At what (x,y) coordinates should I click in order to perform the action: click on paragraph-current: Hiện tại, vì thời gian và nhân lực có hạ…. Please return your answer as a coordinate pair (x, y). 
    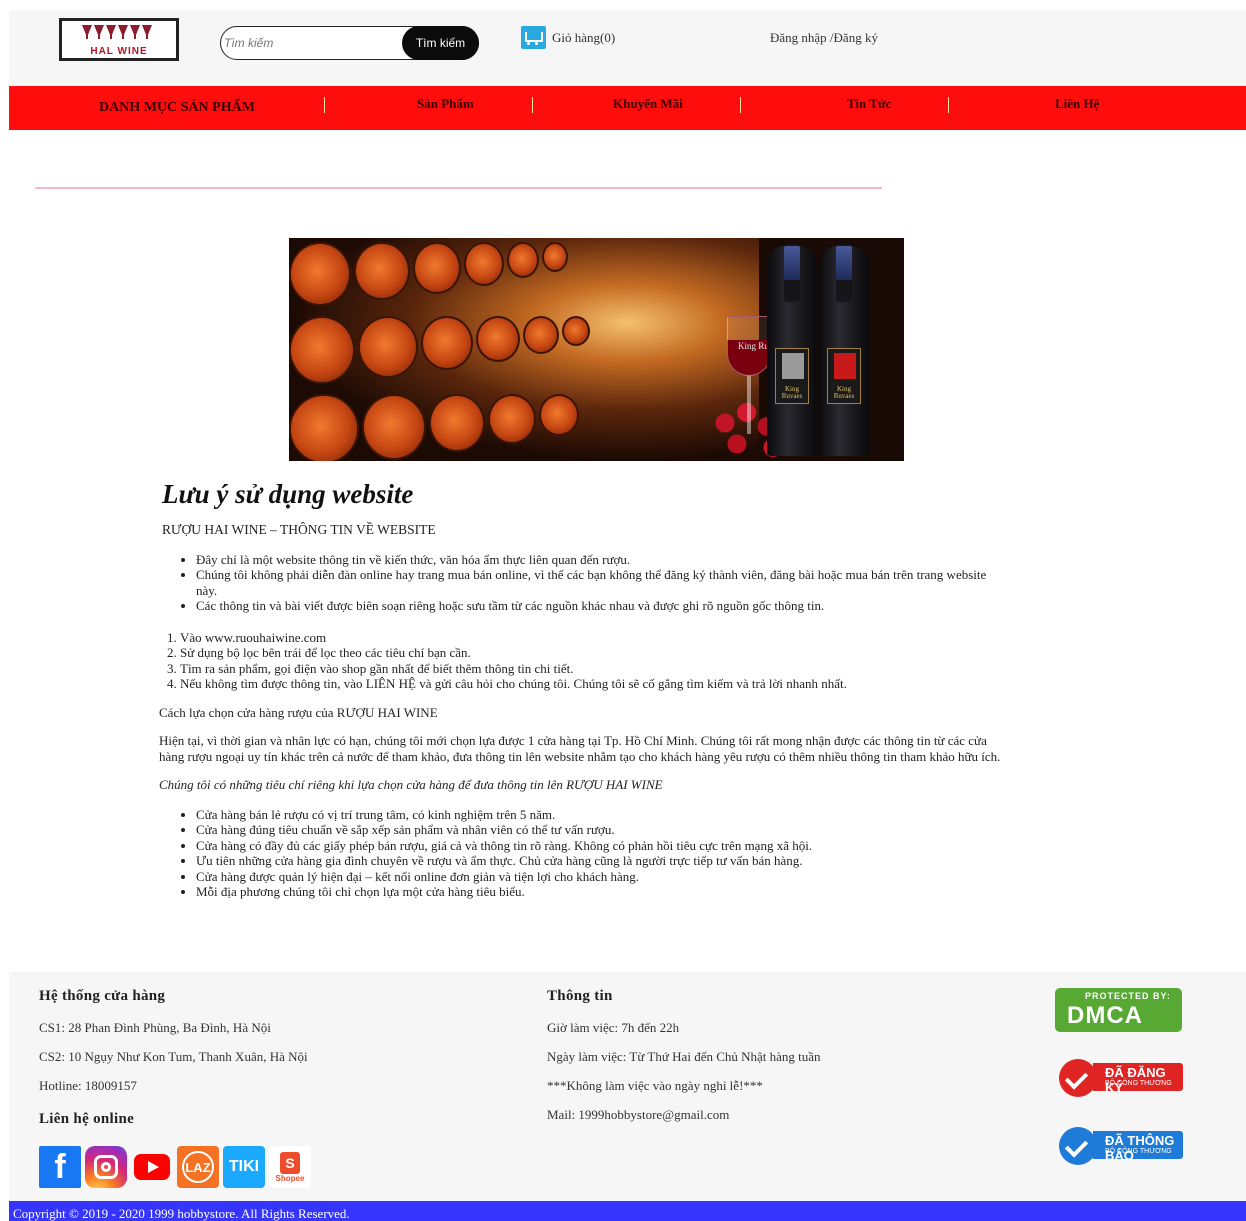
    Looking at the image, I should click on (580, 748).